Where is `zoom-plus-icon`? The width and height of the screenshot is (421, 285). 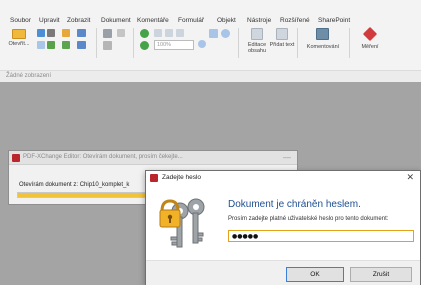
zoom-plus-icon is located at coordinates (202, 44).